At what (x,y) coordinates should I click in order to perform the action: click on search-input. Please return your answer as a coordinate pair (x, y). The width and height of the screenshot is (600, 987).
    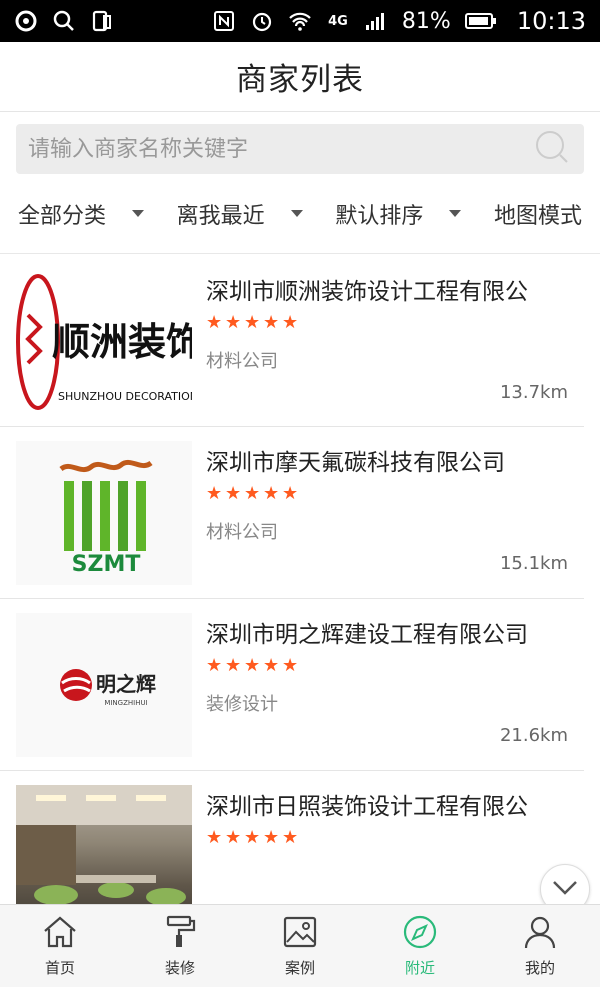
    Looking at the image, I should click on (268, 149).